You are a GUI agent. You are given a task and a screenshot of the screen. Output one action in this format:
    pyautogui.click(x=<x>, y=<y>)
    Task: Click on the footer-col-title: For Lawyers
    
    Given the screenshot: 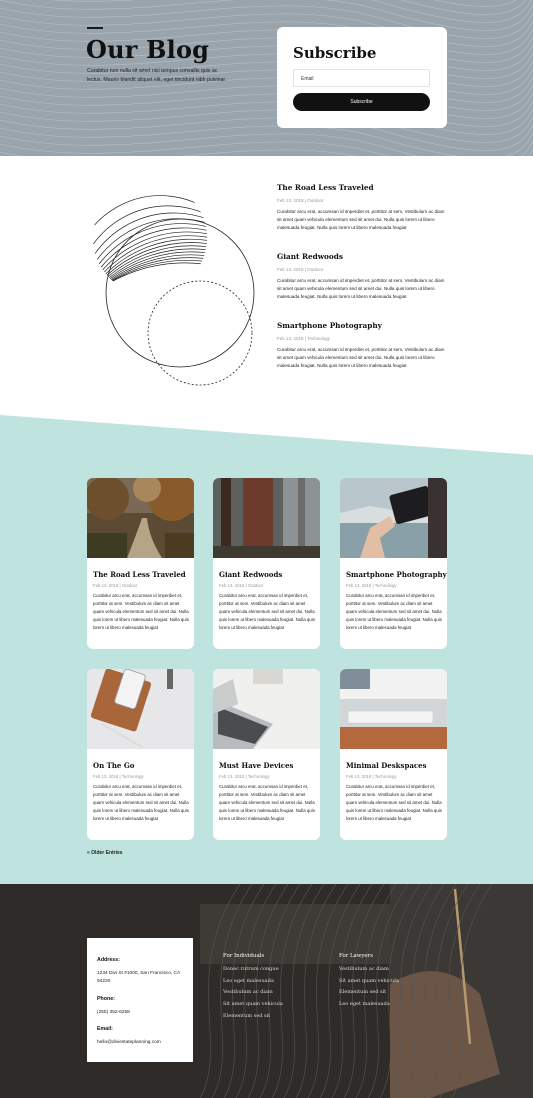 What is the action you would take?
    pyautogui.click(x=356, y=956)
    